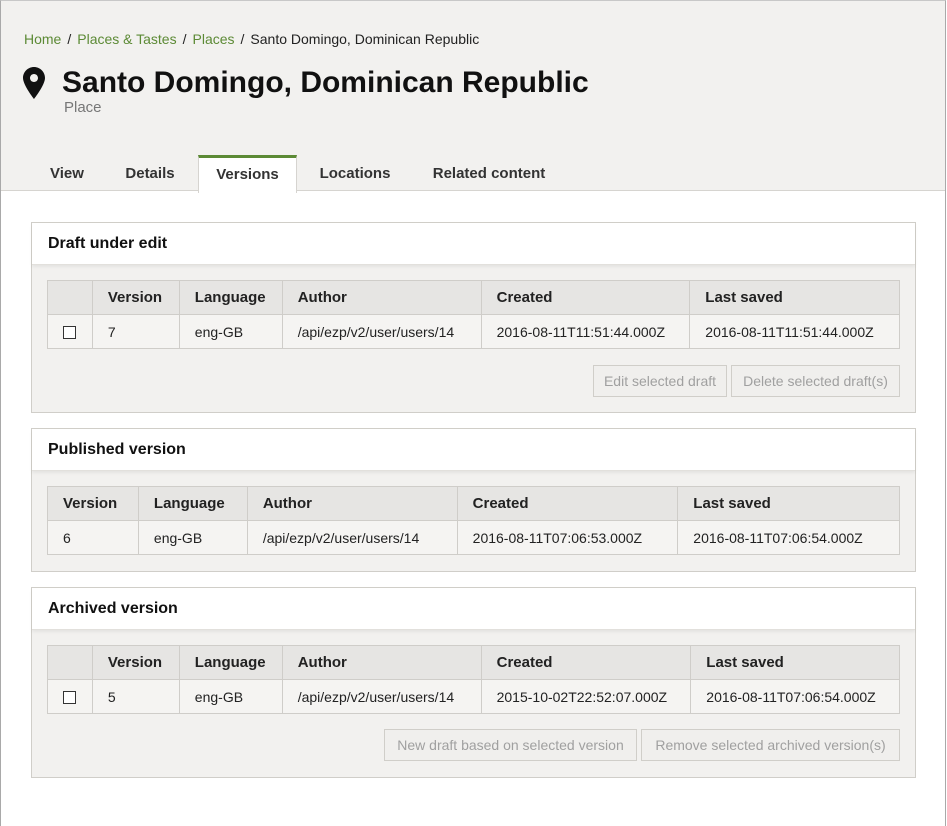 Image resolution: width=947 pixels, height=826 pixels. Describe the element at coordinates (150, 174) in the screenshot. I see `tab-details: Details` at that location.